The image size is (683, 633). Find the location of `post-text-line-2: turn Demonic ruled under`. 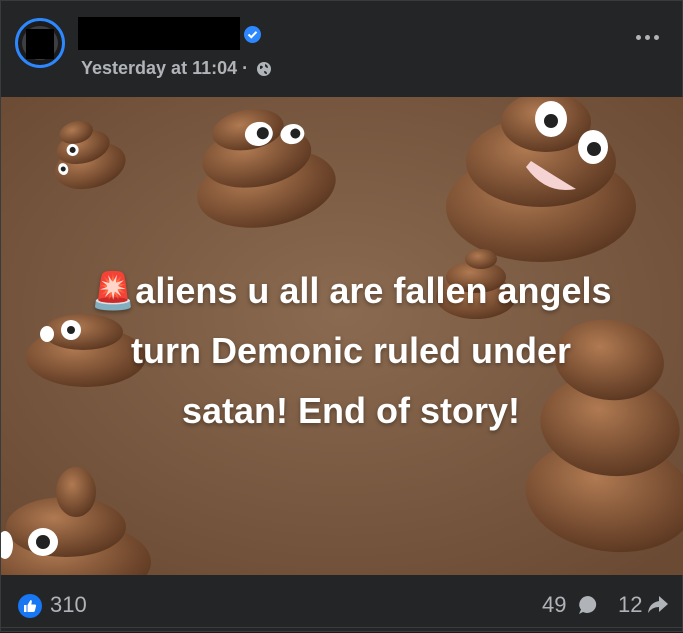

post-text-line-2: turn Demonic ruled under is located at coordinates (351, 350).